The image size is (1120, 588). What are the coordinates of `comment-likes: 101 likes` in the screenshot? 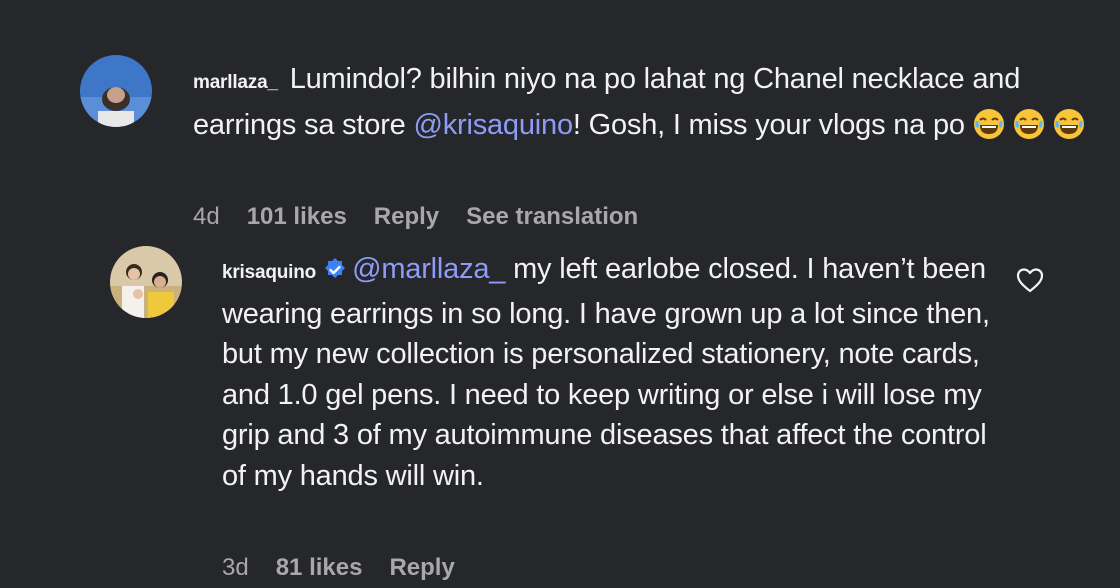 It's located at (297, 217).